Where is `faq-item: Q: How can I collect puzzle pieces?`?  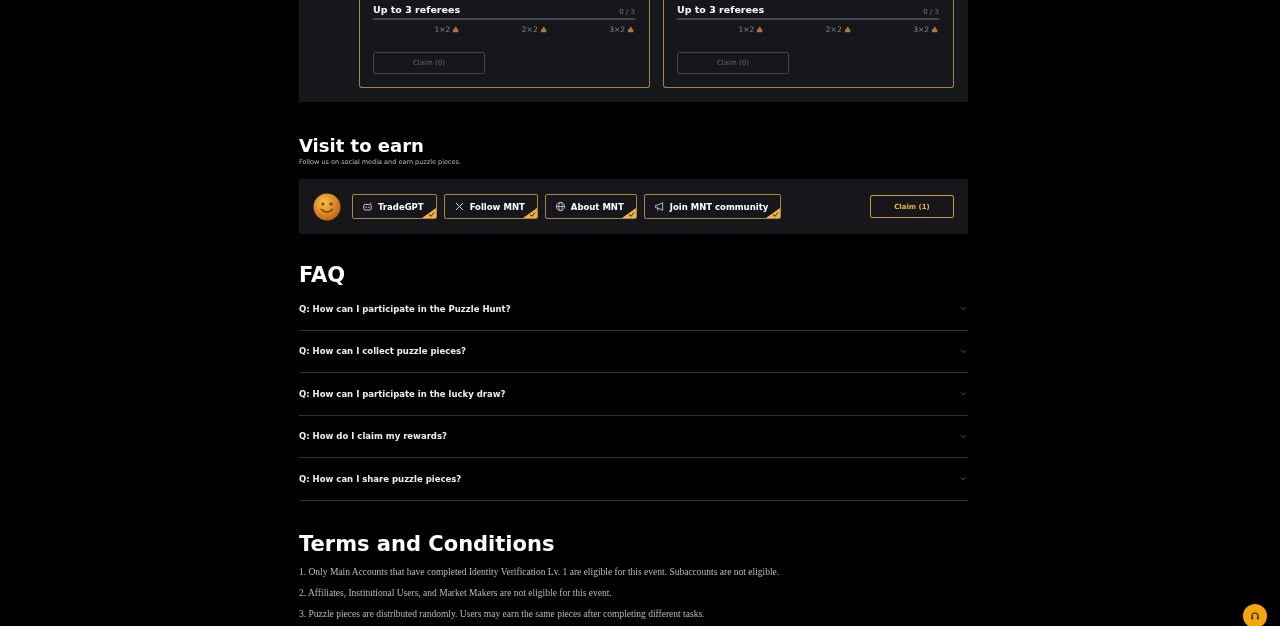 faq-item: Q: How can I collect puzzle pieces? is located at coordinates (633, 351).